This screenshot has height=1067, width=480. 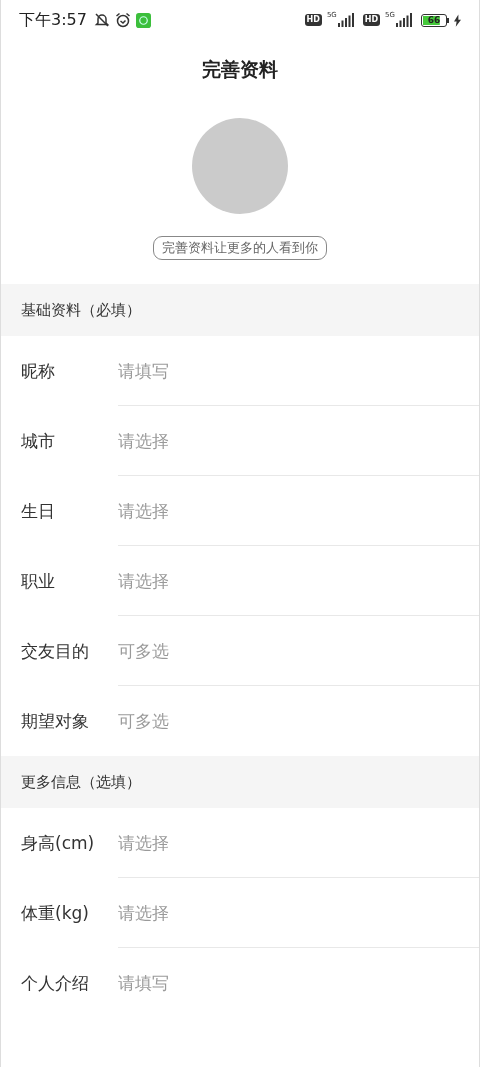 I want to click on field-label: 交友目的, so click(x=55, y=651).